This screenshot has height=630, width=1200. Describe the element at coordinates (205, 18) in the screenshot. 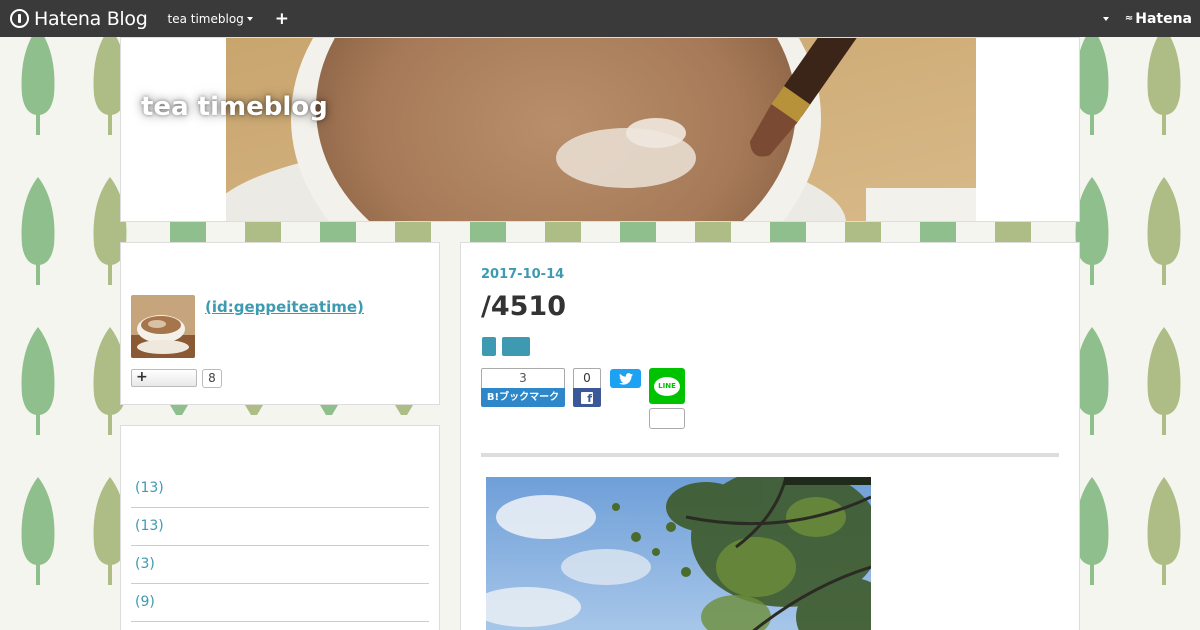

I see `blog-switcher-label: tea timeblog` at that location.